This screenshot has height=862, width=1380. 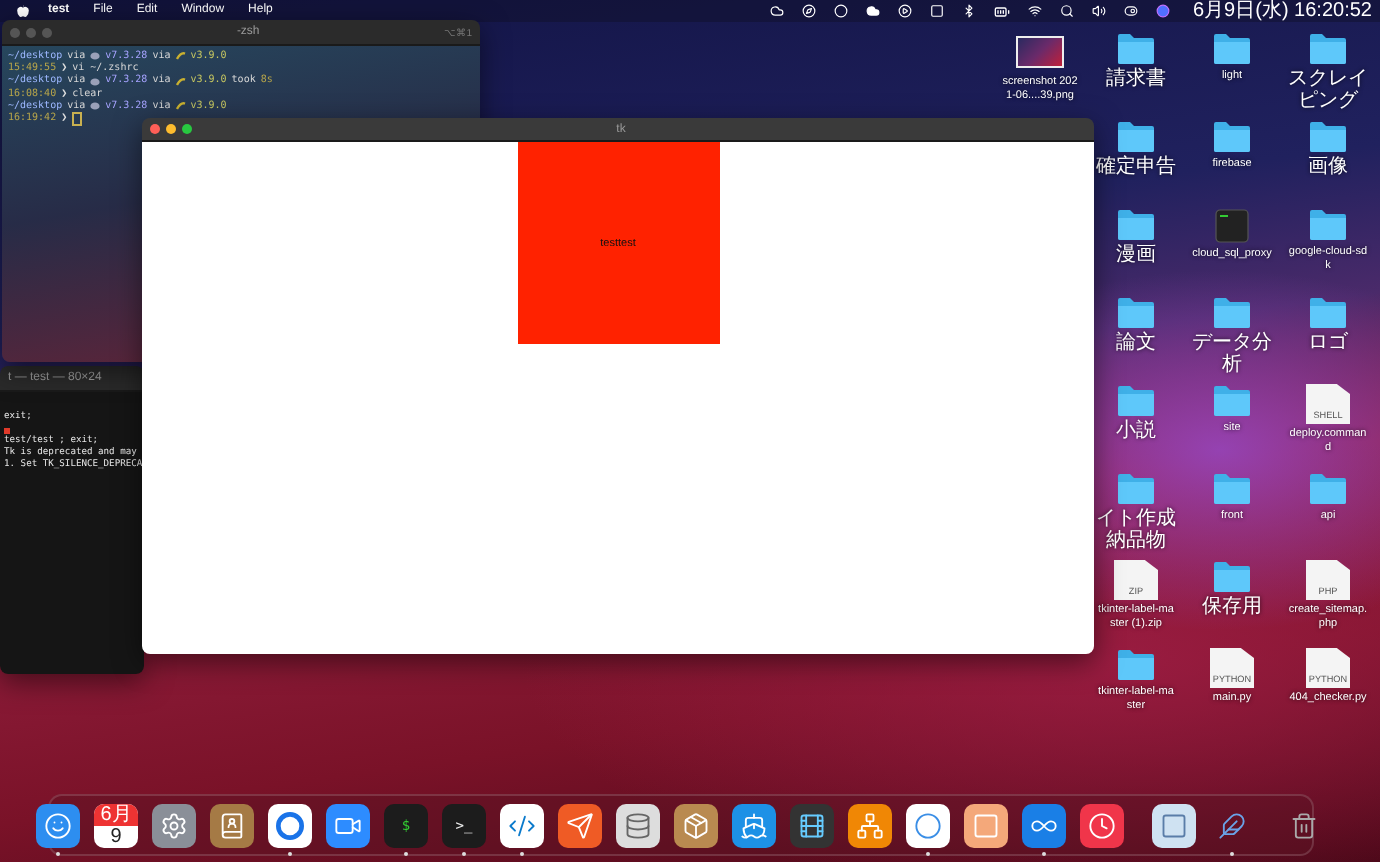 I want to click on photo-thumbnail-icon, so click(x=1174, y=825).